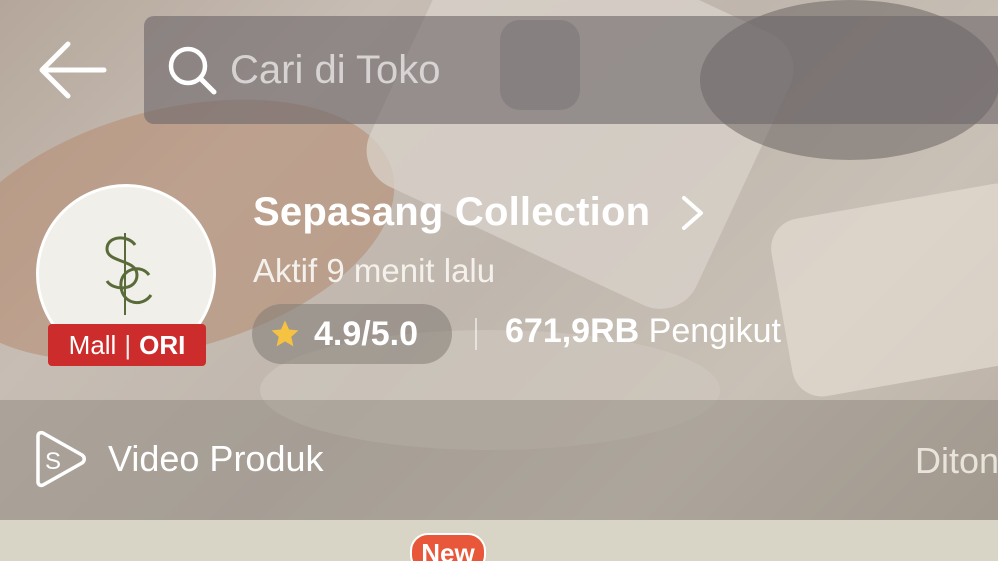 The image size is (998, 561). Describe the element at coordinates (643, 331) in the screenshot. I see `followers-stat: 671,9RB Pengikut` at that location.